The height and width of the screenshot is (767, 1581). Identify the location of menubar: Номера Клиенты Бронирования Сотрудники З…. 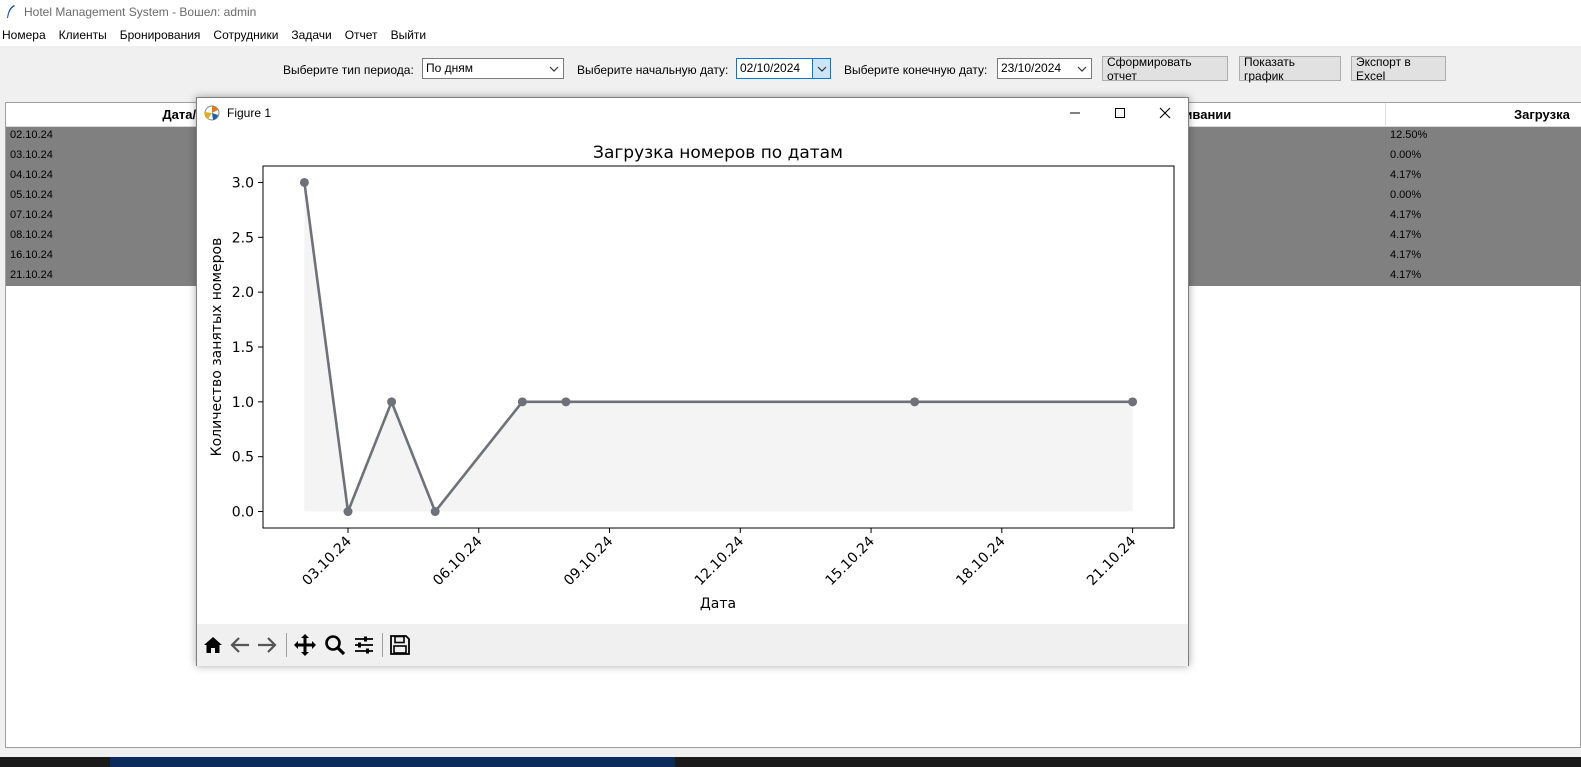
(790, 35).